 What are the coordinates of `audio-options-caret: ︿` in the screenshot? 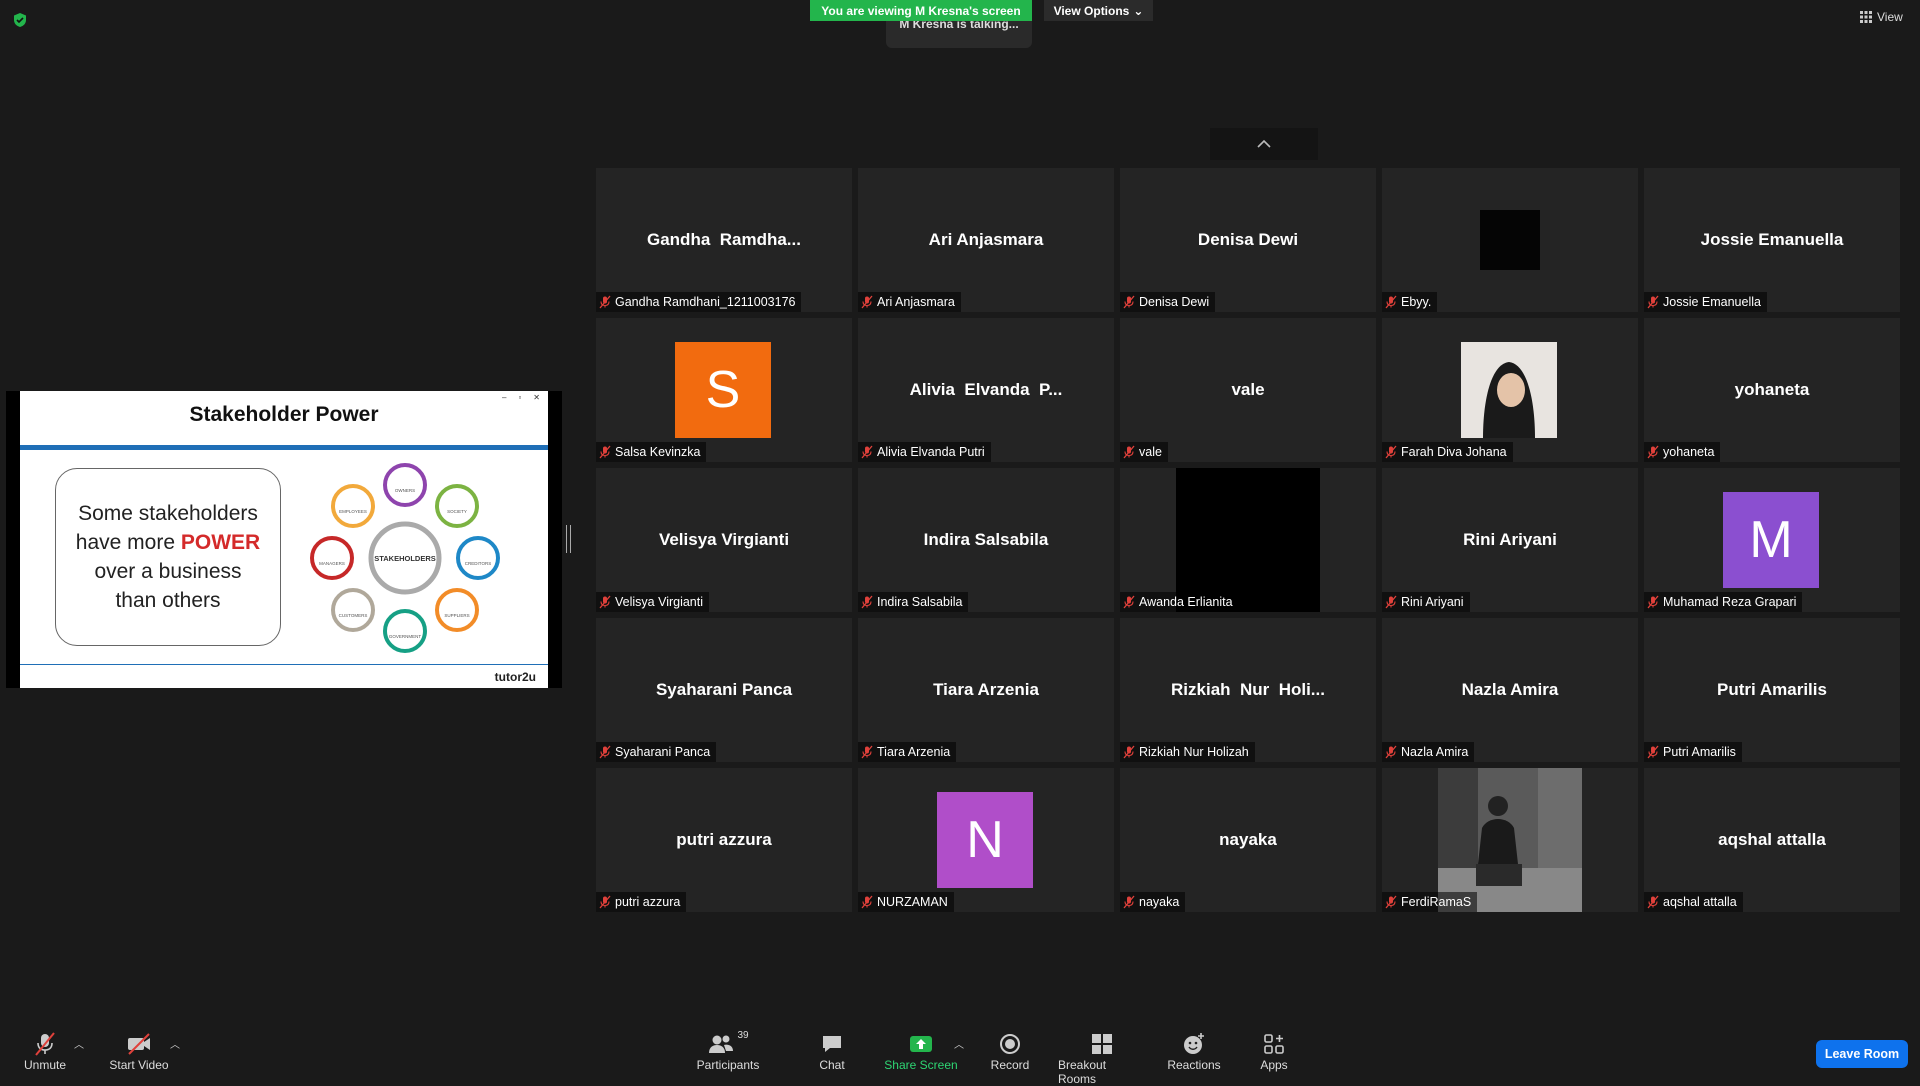 It's located at (79, 1043).